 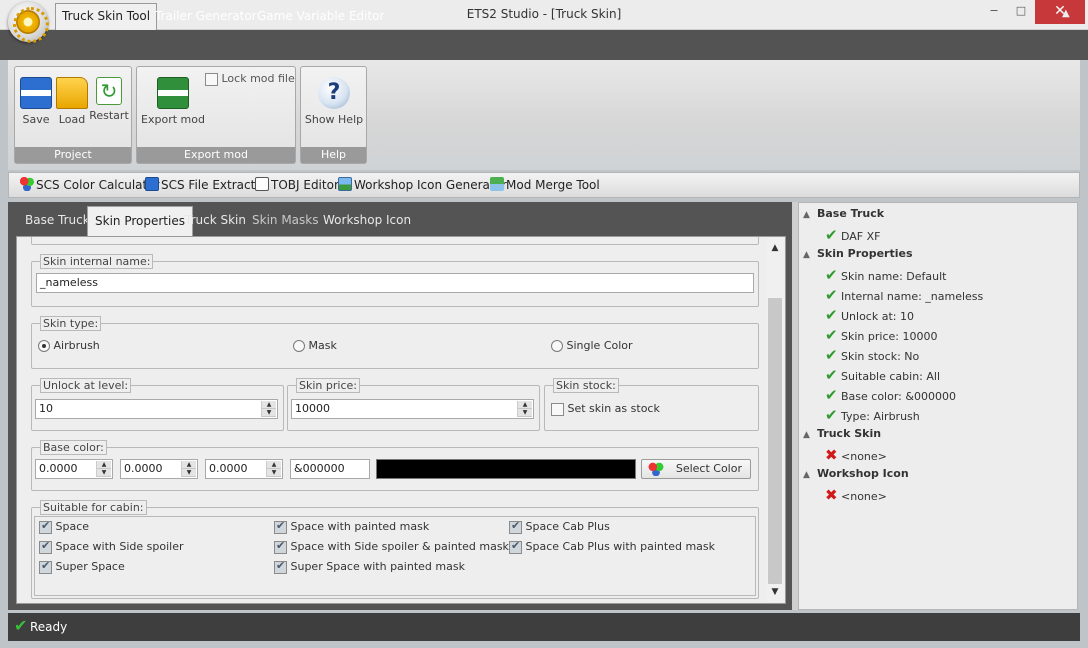 What do you see at coordinates (82, 566) in the screenshot?
I see `cabin-checkbox: Super Space` at bounding box center [82, 566].